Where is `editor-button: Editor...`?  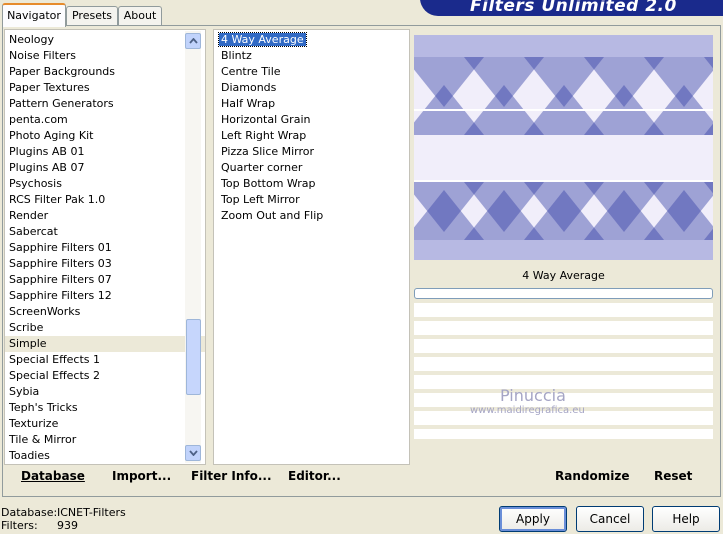
editor-button: Editor... is located at coordinates (314, 476).